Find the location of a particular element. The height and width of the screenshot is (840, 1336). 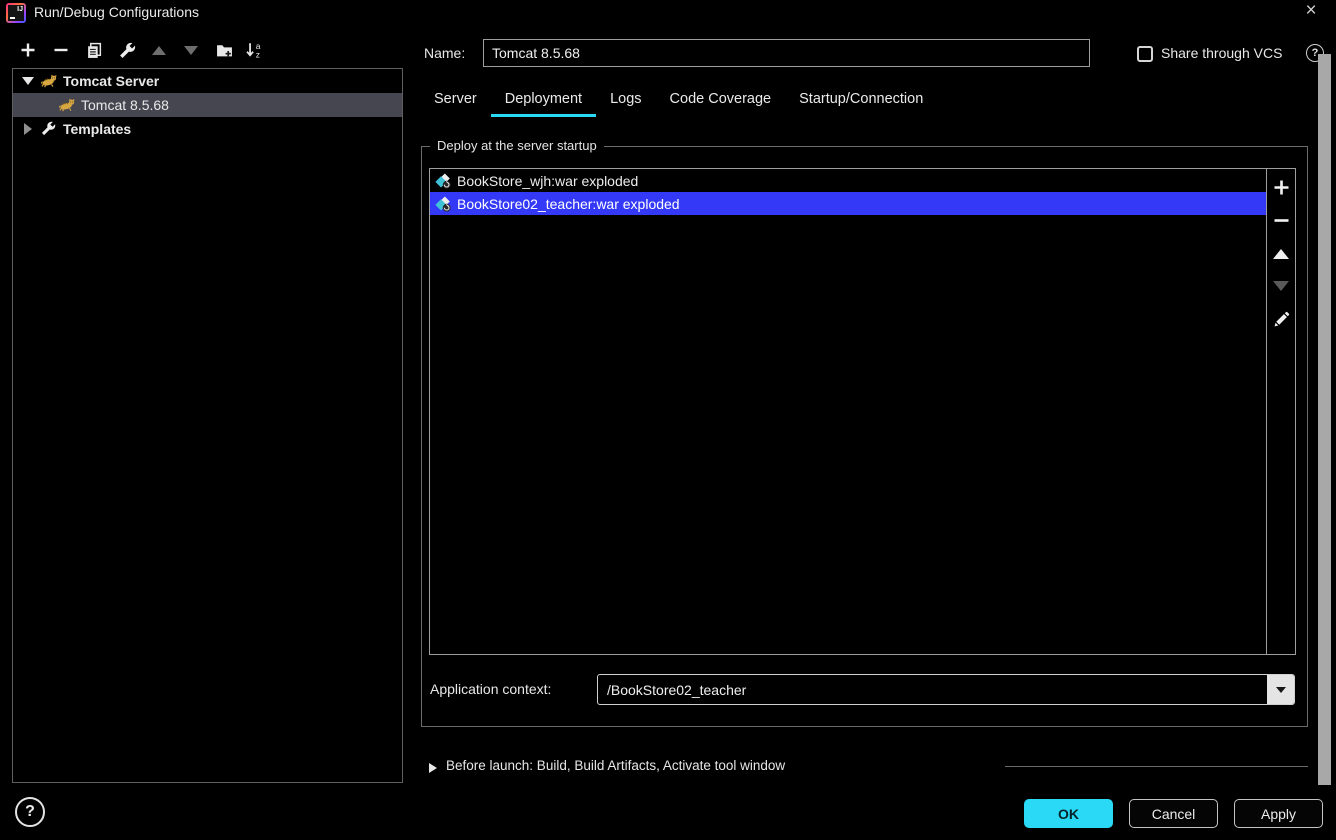

remove-configuration-button is located at coordinates (61, 50).